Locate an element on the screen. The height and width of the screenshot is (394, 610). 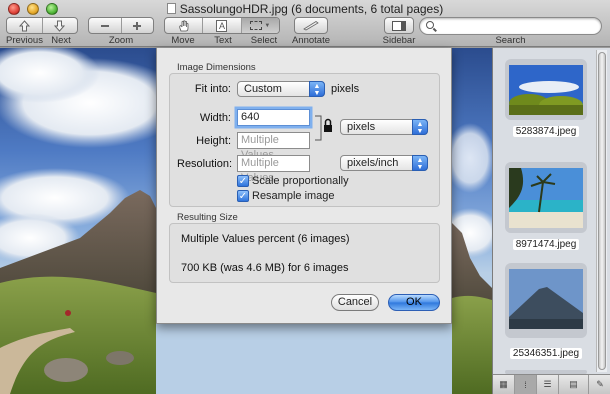
search-label: Search is located at coordinates (510, 40).